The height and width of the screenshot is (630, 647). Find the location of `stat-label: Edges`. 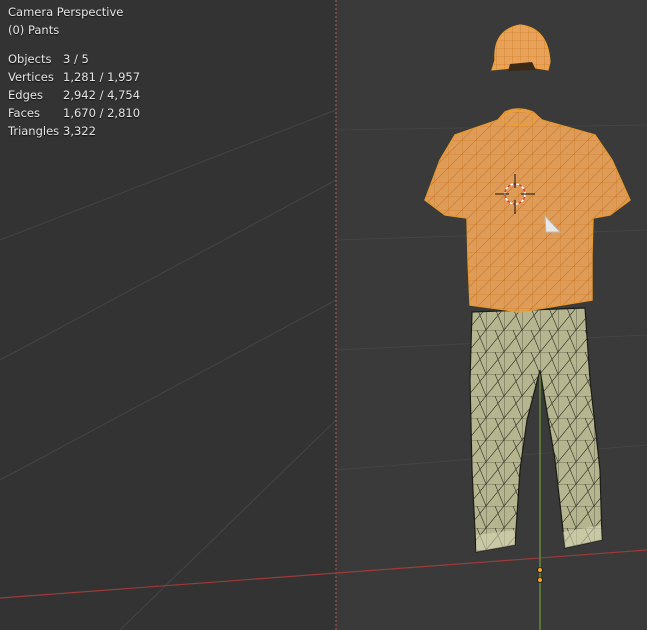

stat-label: Edges is located at coordinates (25, 95).